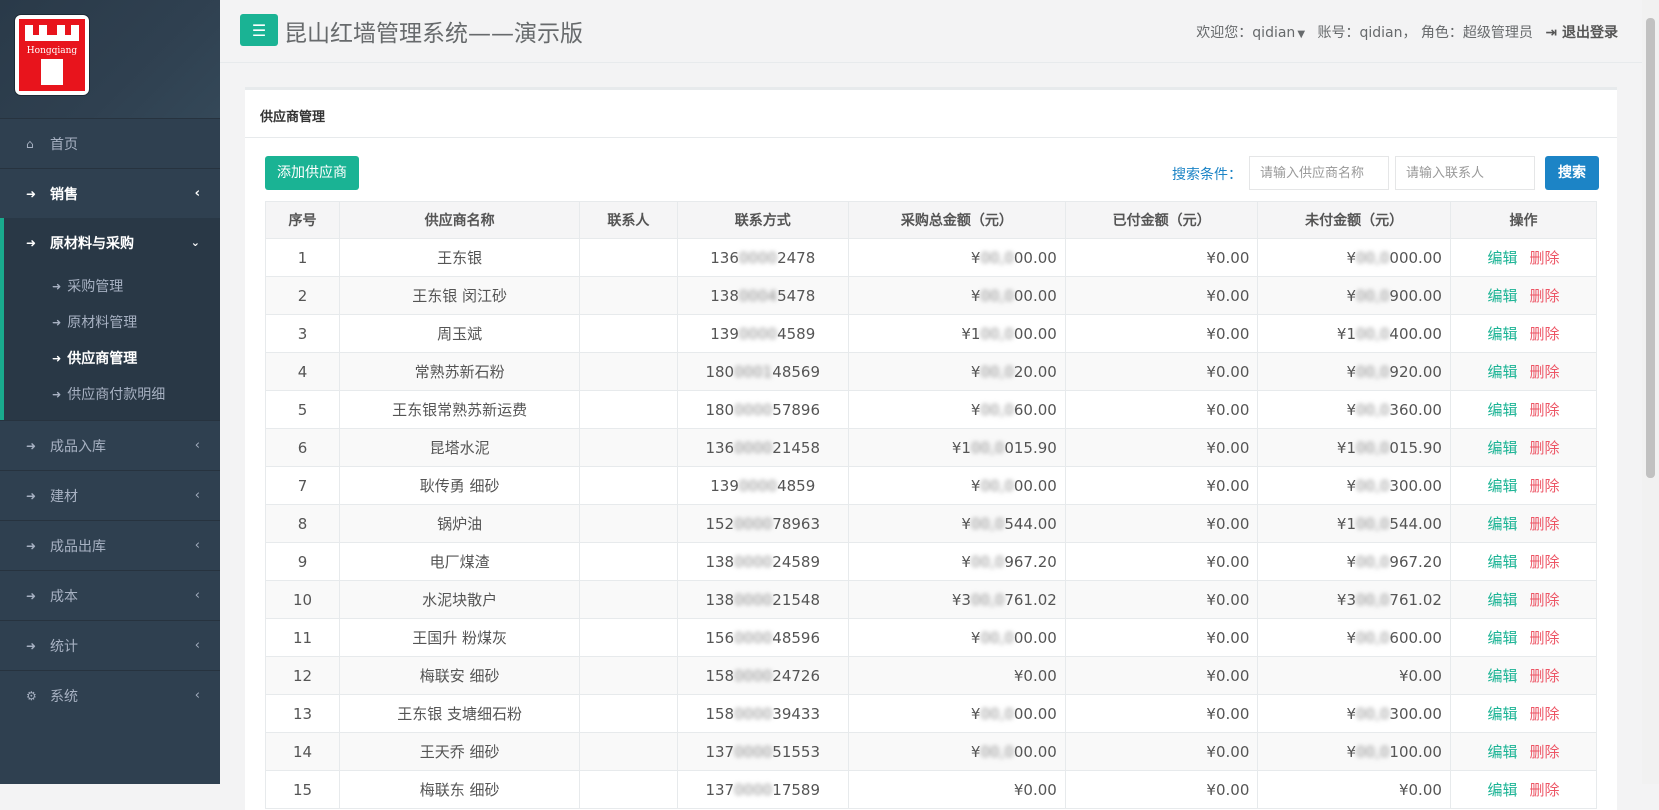  I want to click on supplier-name-input, so click(1319, 173).